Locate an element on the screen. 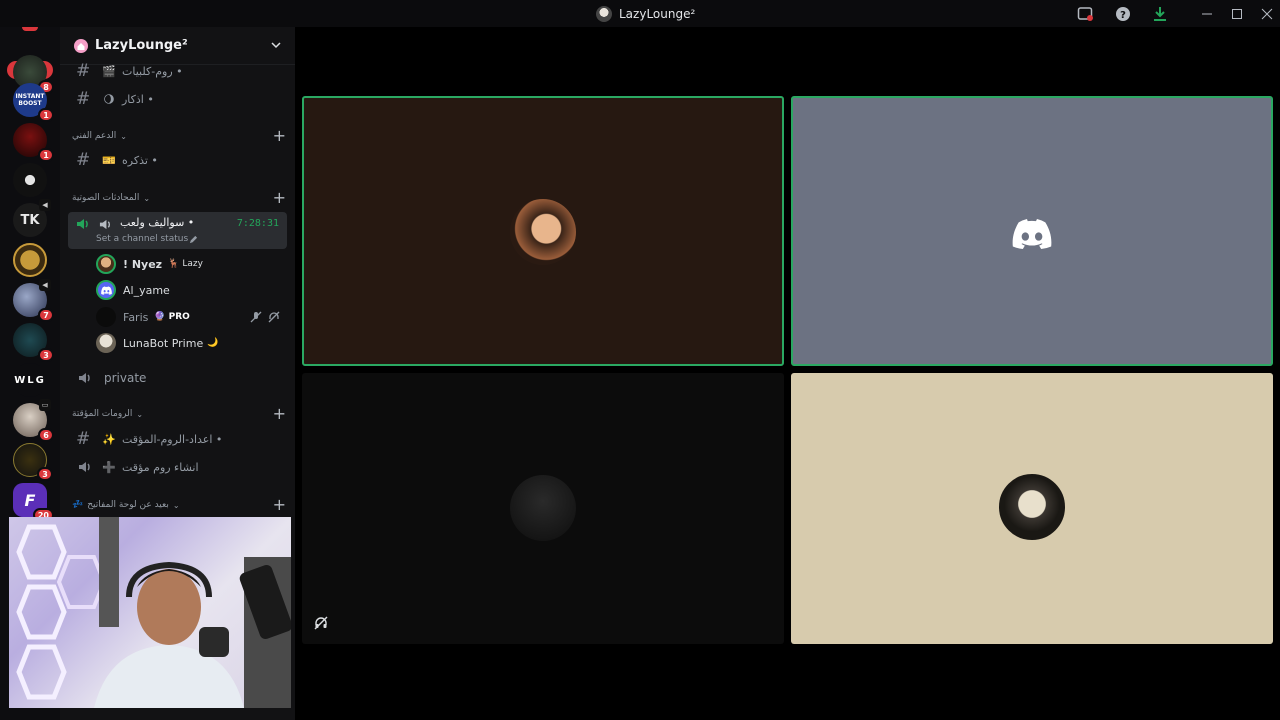 This screenshot has width=1280, height=720. server-name: LazyLounge² is located at coordinates (141, 45).